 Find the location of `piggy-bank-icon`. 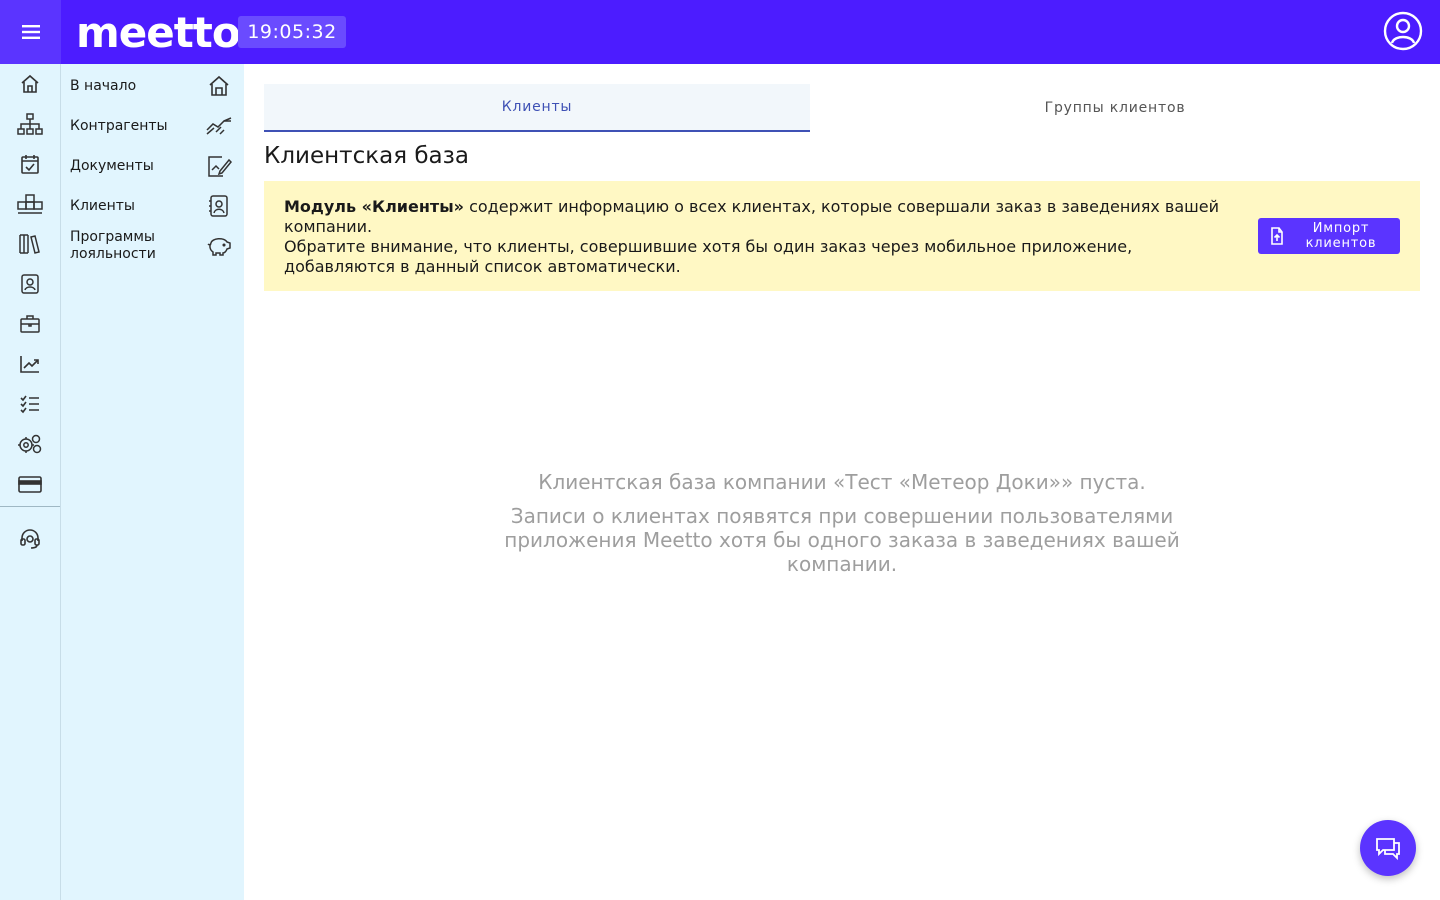

piggy-bank-icon is located at coordinates (219, 247).